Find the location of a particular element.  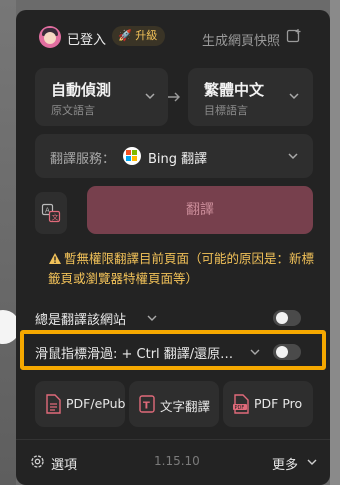

snapshot-link: 生成網頁快照 is located at coordinates (241, 39).